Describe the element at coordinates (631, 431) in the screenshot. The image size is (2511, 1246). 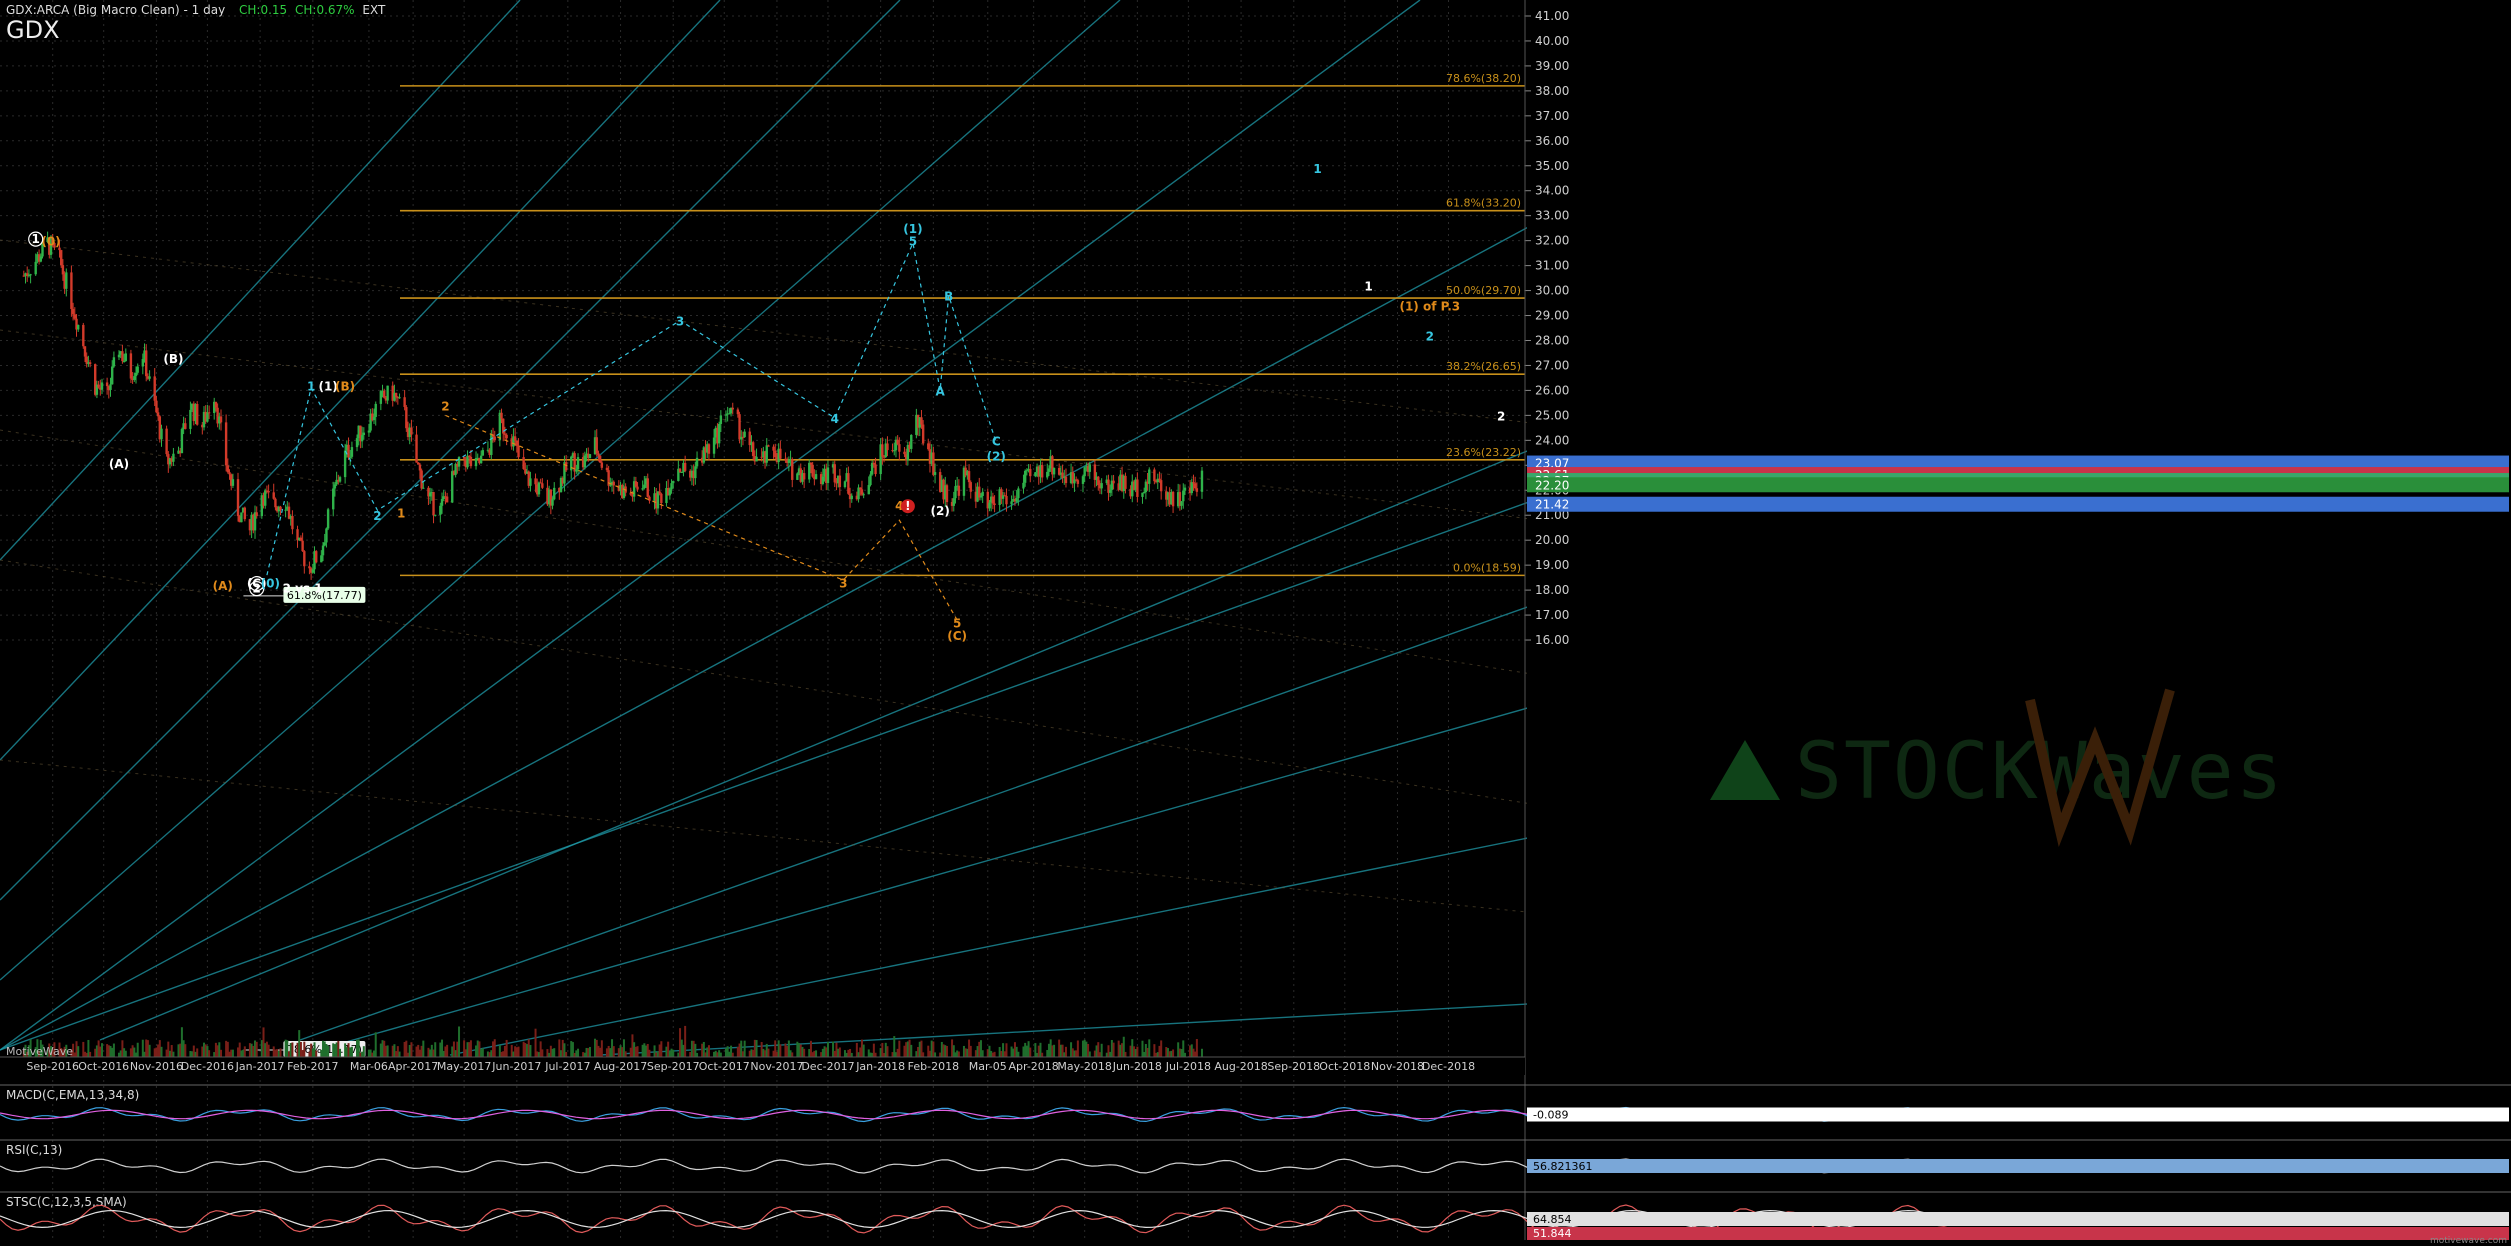
I see `wave-projections` at that location.